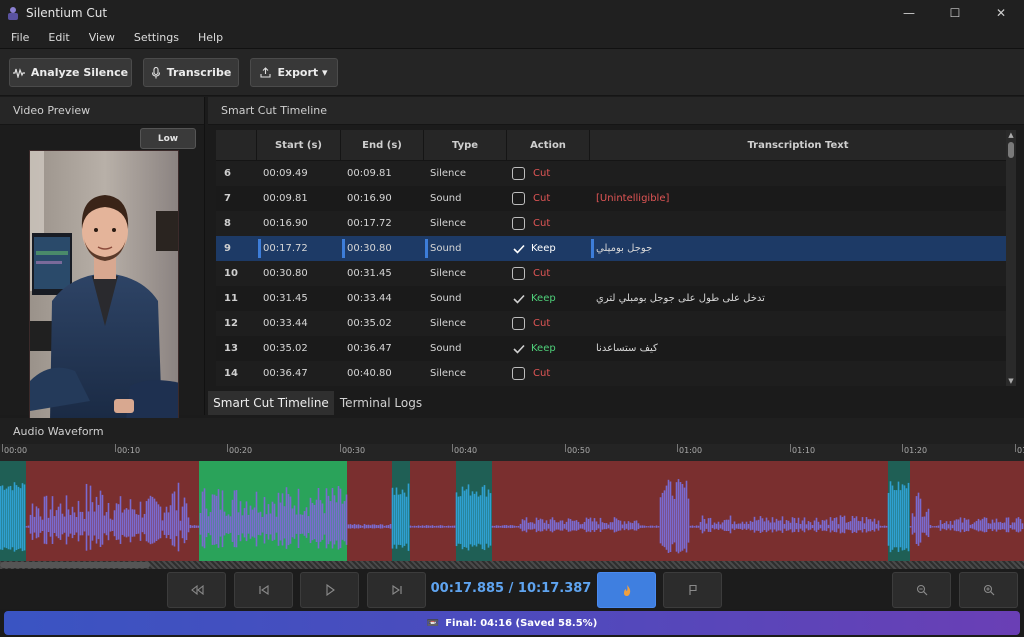 The width and height of the screenshot is (1024, 637). I want to click on analyze-silence-label: Analyze Silence, so click(79, 72).